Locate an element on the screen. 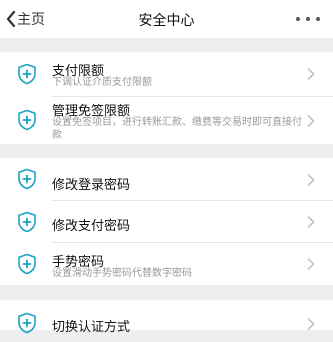  more-button is located at coordinates (308, 19).